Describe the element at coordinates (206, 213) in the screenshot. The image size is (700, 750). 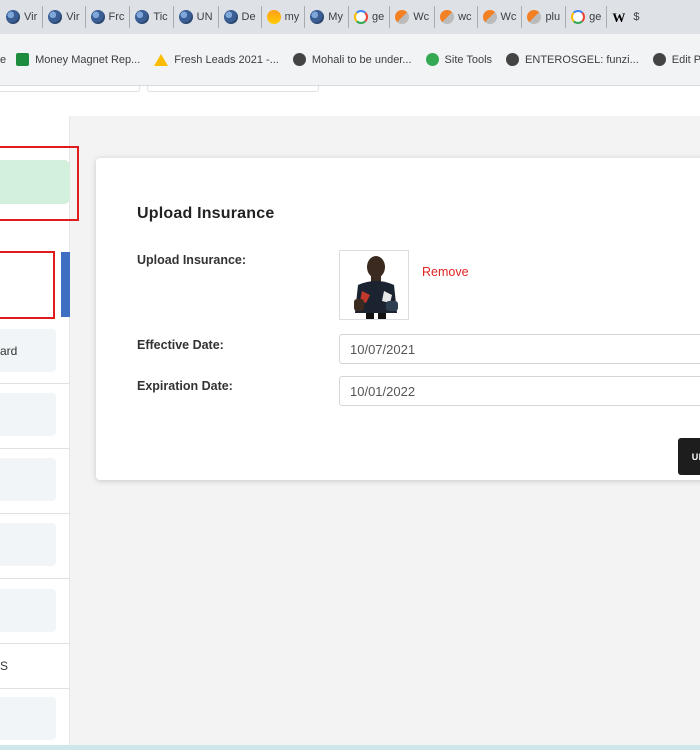
I see `page-title: Upload Insurance` at that location.